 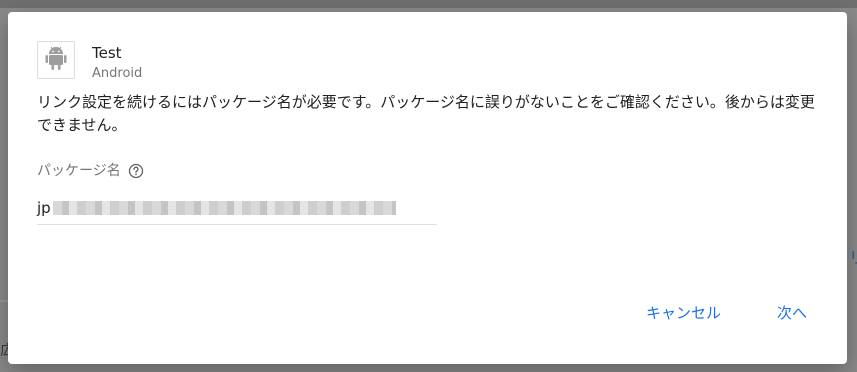 I want to click on package-name-field: jp, so click(x=237, y=208).